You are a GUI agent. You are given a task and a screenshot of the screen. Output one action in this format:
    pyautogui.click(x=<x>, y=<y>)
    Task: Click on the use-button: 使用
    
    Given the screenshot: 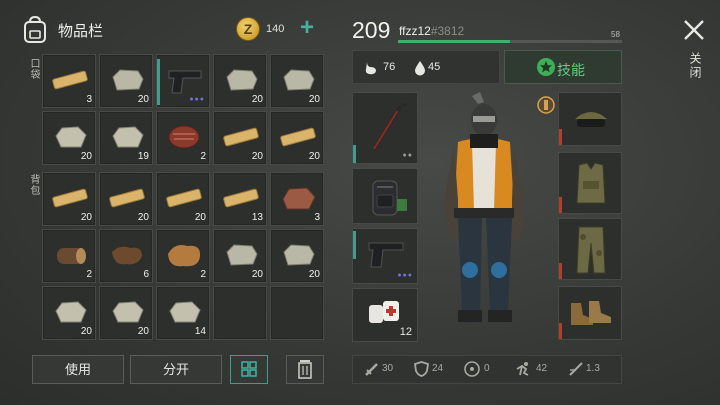 What is the action you would take?
    pyautogui.click(x=78, y=369)
    